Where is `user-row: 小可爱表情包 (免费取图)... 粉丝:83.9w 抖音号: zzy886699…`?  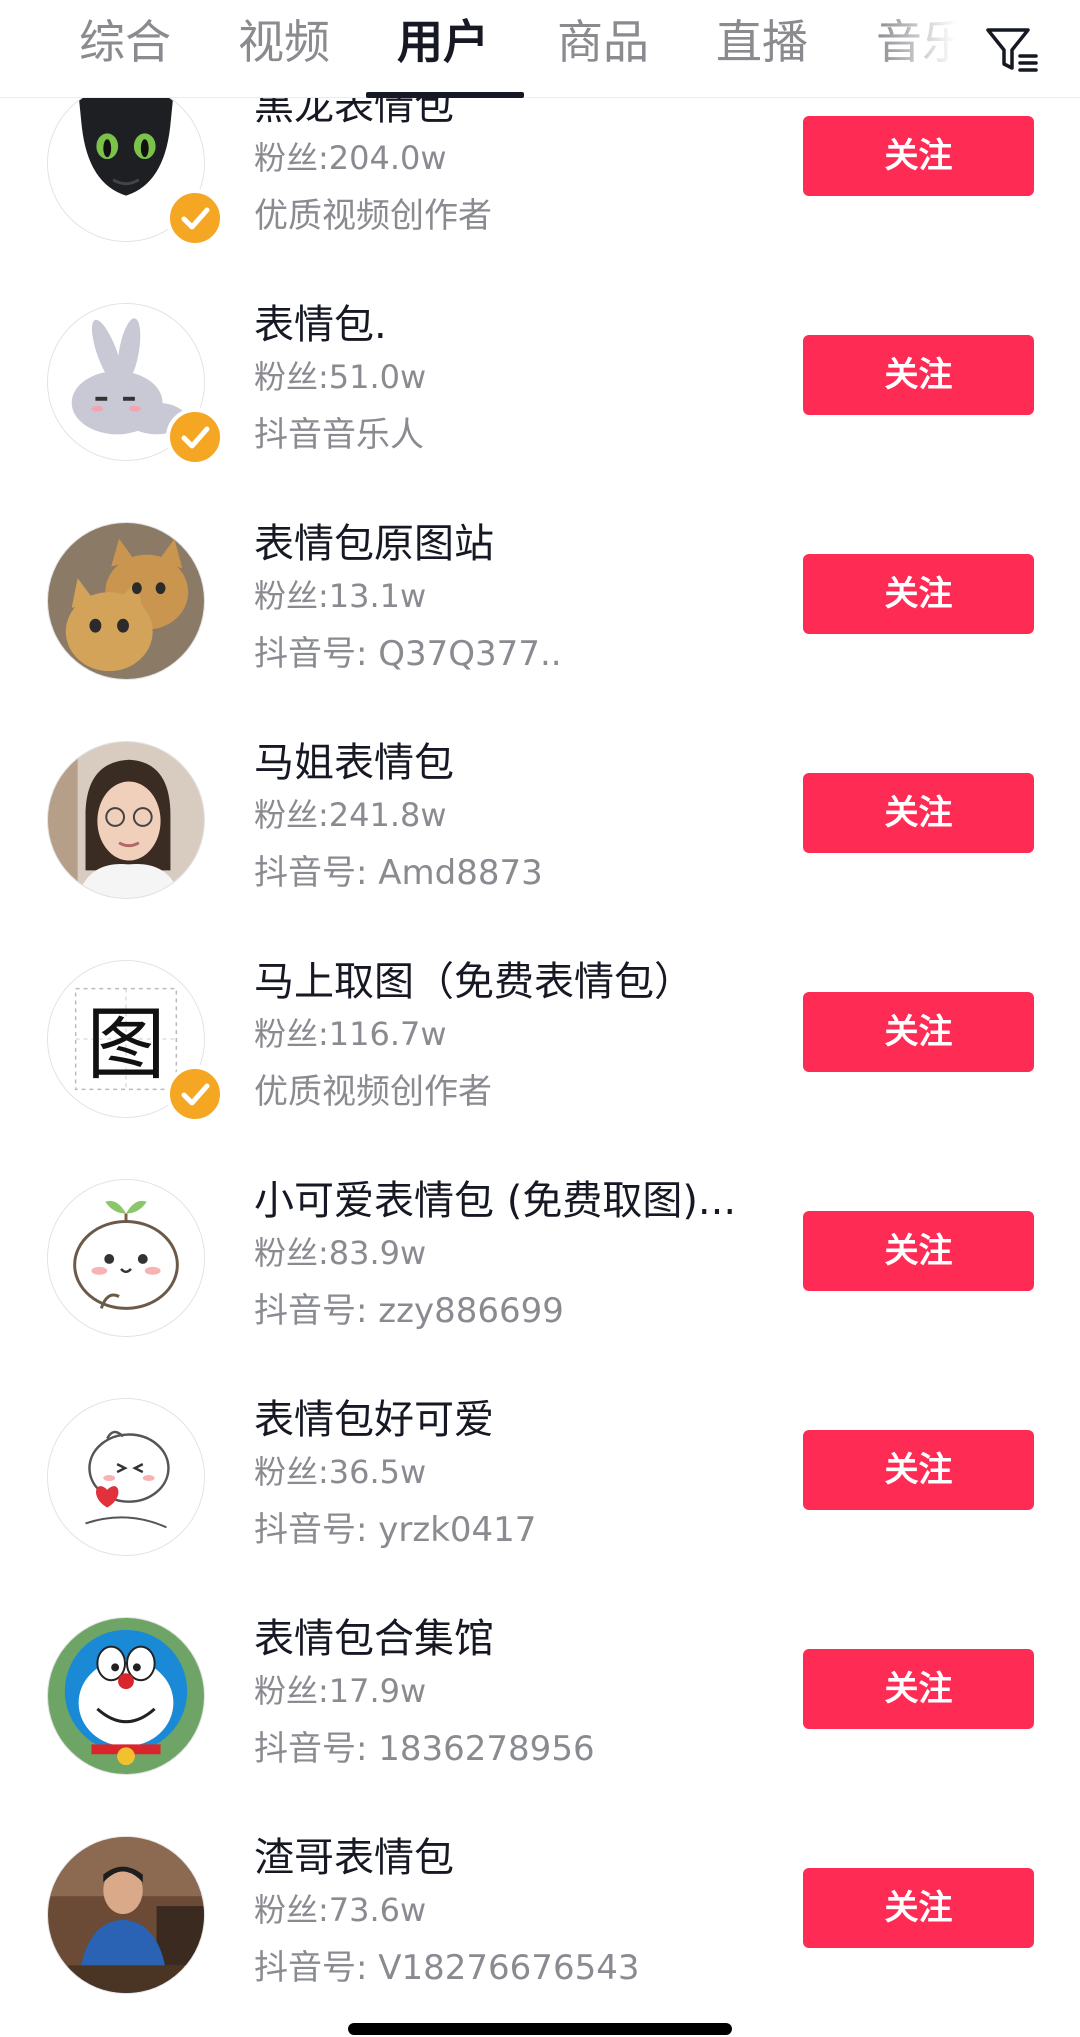
user-row: 小可爱表情包 (免费取图)... 粉丝:83.9w 抖音号: zzy886699… is located at coordinates (540, 1280).